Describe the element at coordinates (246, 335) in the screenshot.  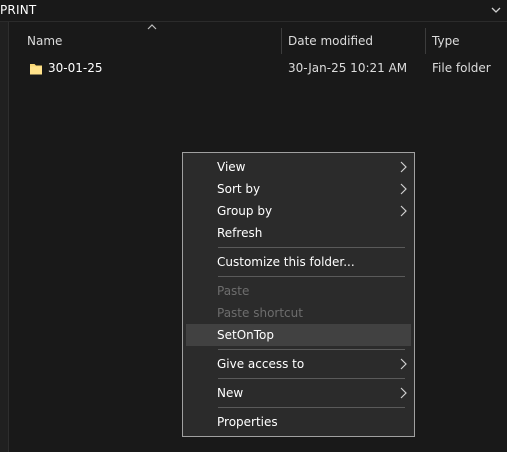
I see `menu-item-label: SetOnTop` at that location.